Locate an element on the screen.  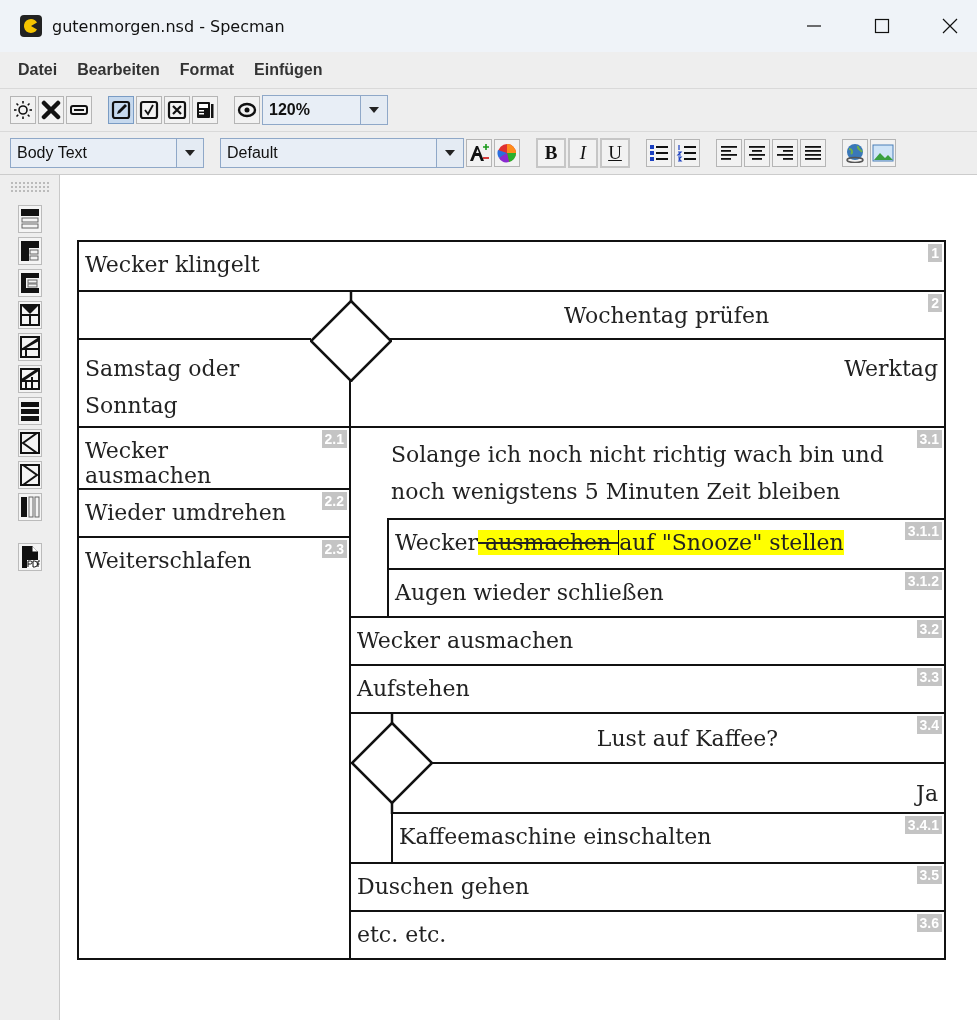
branch-label: Ja is located at coordinates (927, 793).